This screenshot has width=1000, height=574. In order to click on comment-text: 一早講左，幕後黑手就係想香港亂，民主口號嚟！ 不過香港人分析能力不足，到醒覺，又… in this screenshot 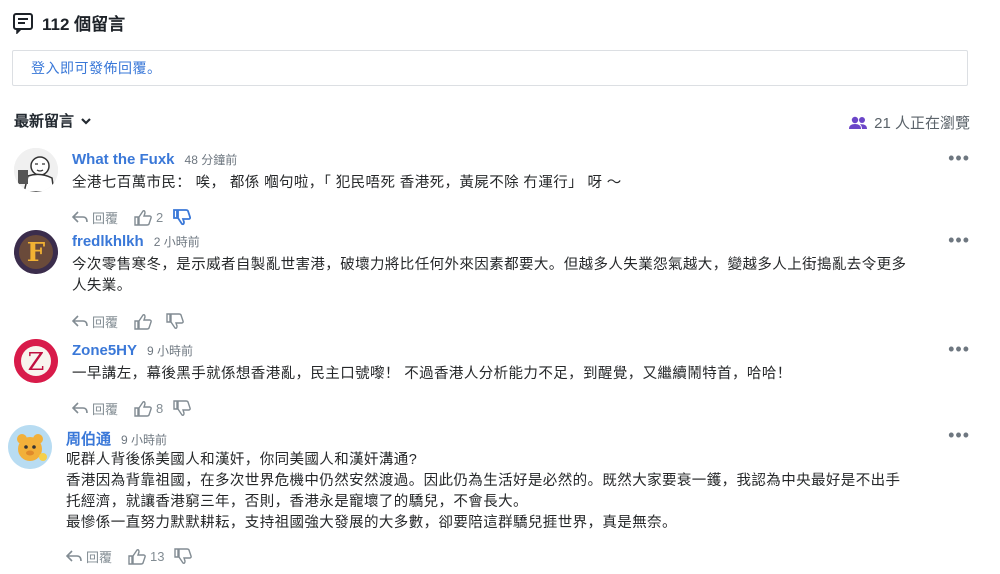, I will do `click(521, 374)`.